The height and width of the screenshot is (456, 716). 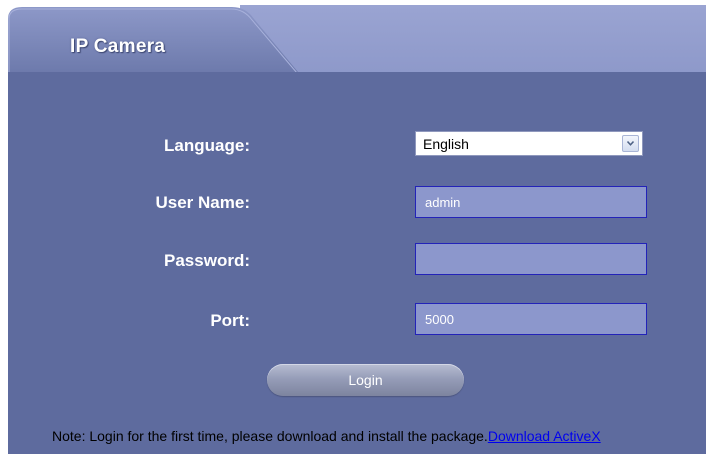 I want to click on port-label: Port:, so click(x=230, y=320).